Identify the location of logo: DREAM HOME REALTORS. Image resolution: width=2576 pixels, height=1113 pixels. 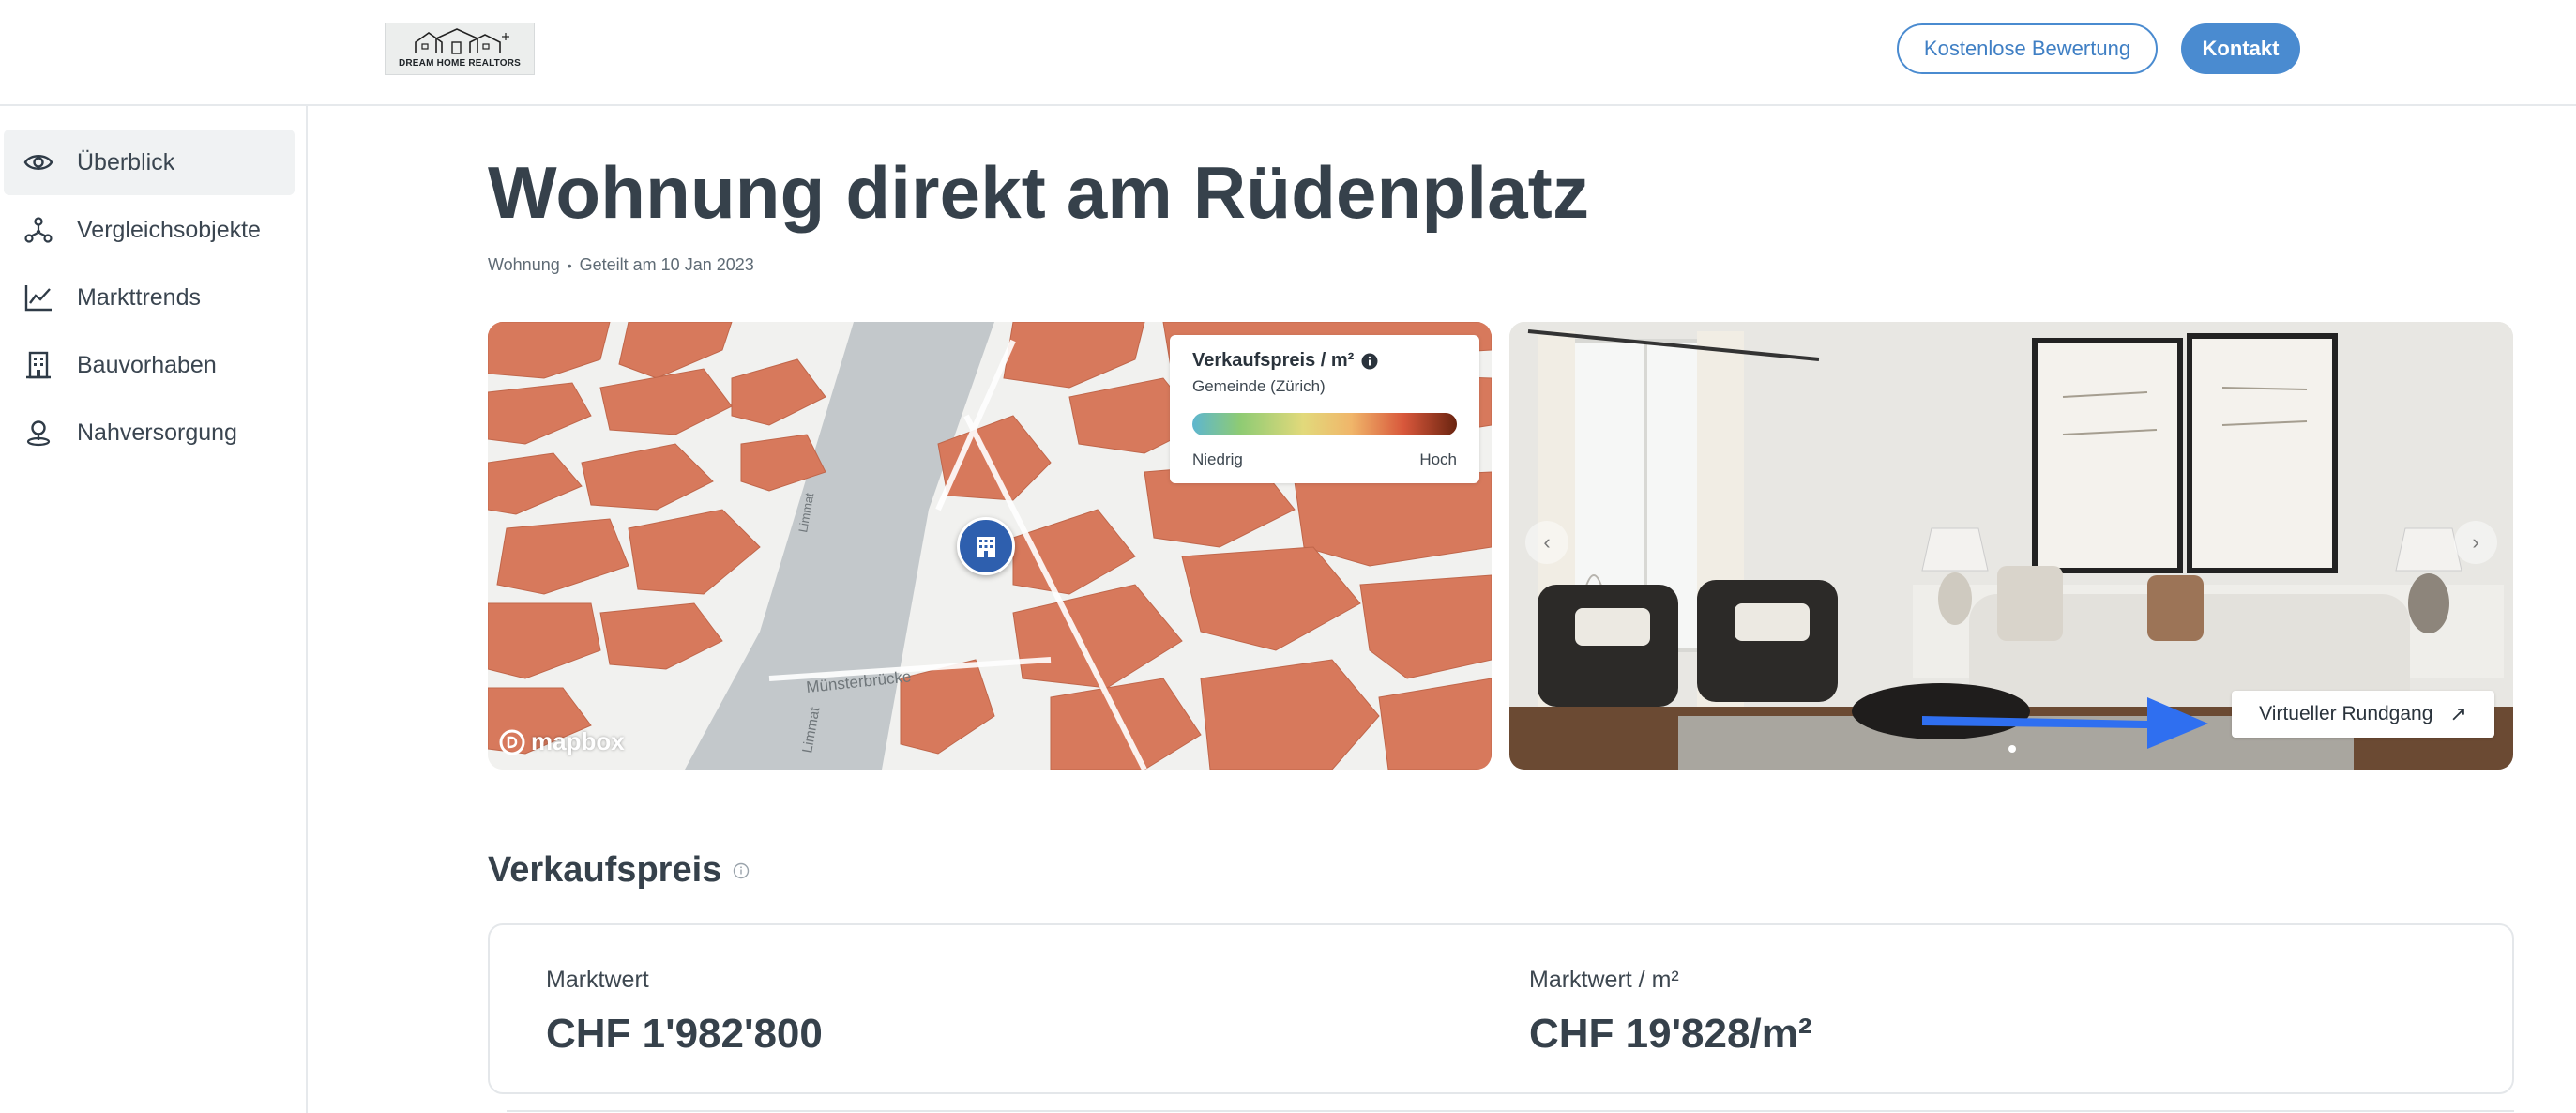
(460, 49).